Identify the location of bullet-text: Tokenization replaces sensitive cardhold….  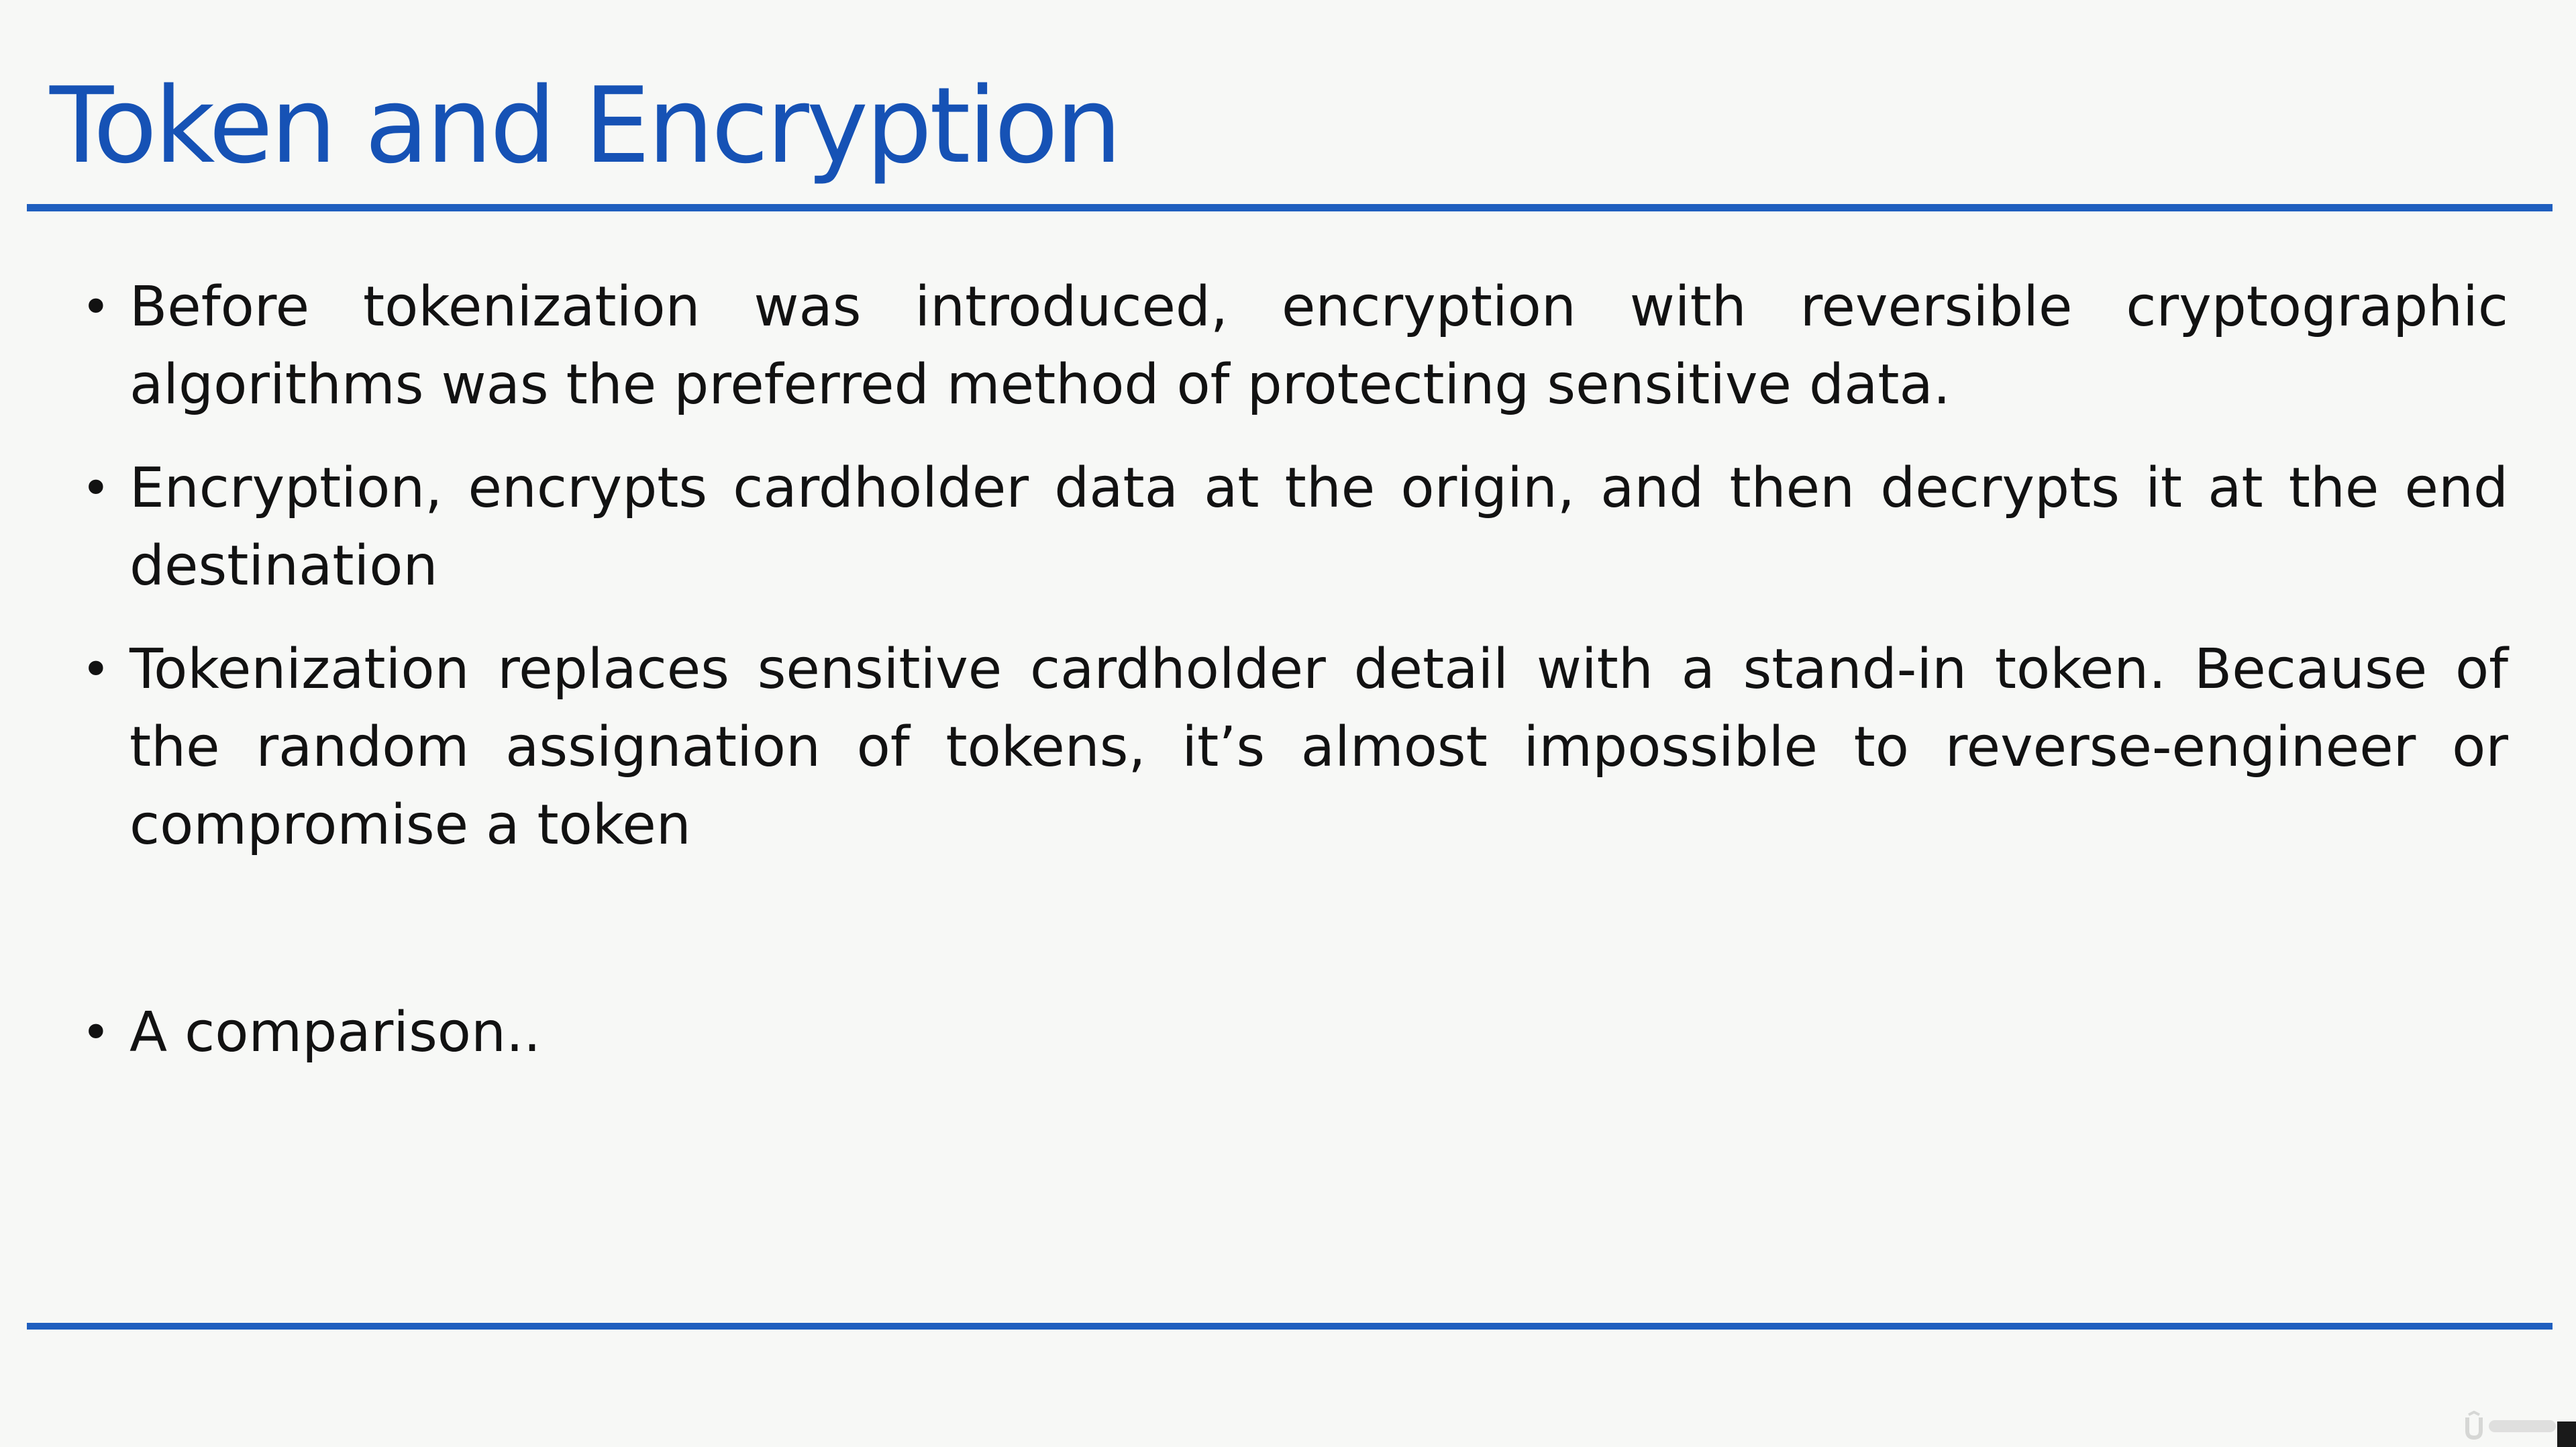
(1319, 748).